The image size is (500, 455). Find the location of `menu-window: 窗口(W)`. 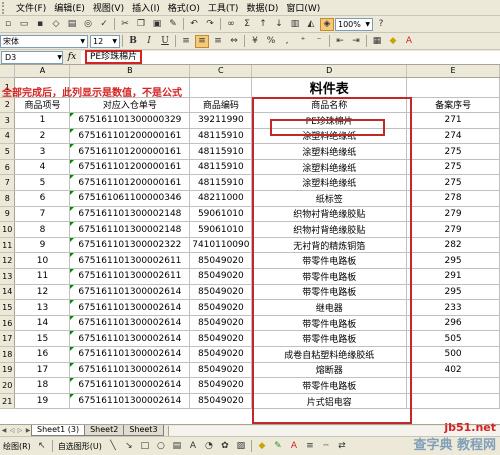

menu-window: 窗口(W) is located at coordinates (303, 7).